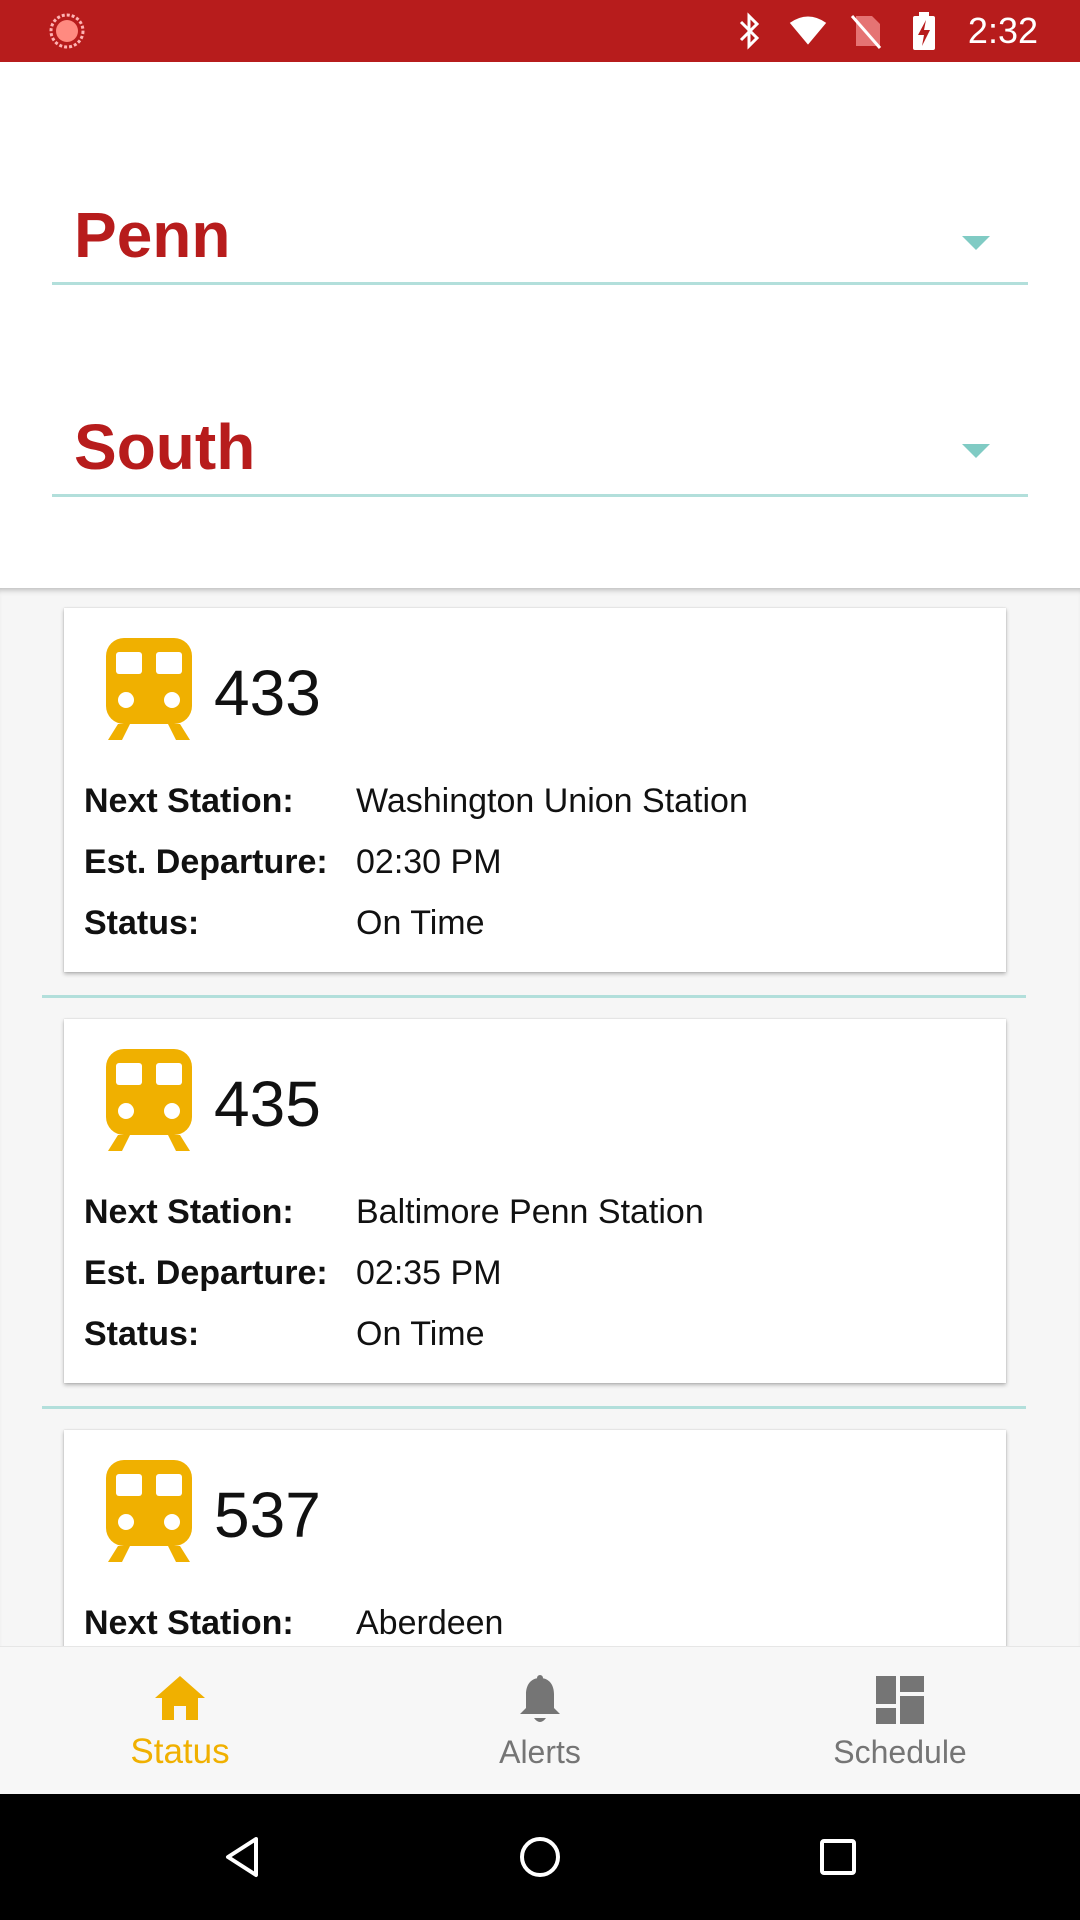 The image size is (1080, 1920). What do you see at coordinates (535, 1538) in the screenshot?
I see `train-card: 537 Next Station: Aberdeen` at bounding box center [535, 1538].